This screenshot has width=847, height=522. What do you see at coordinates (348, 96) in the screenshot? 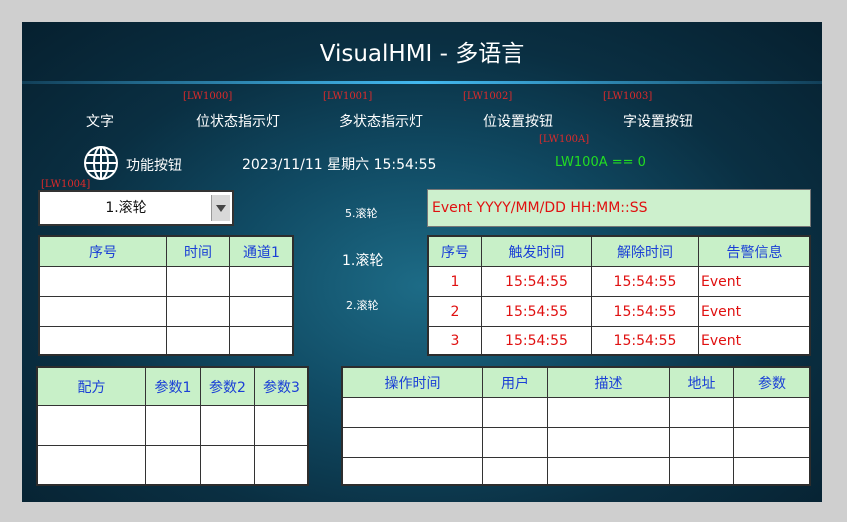
I see `tag-lw1001: [LW1001]` at bounding box center [348, 96].